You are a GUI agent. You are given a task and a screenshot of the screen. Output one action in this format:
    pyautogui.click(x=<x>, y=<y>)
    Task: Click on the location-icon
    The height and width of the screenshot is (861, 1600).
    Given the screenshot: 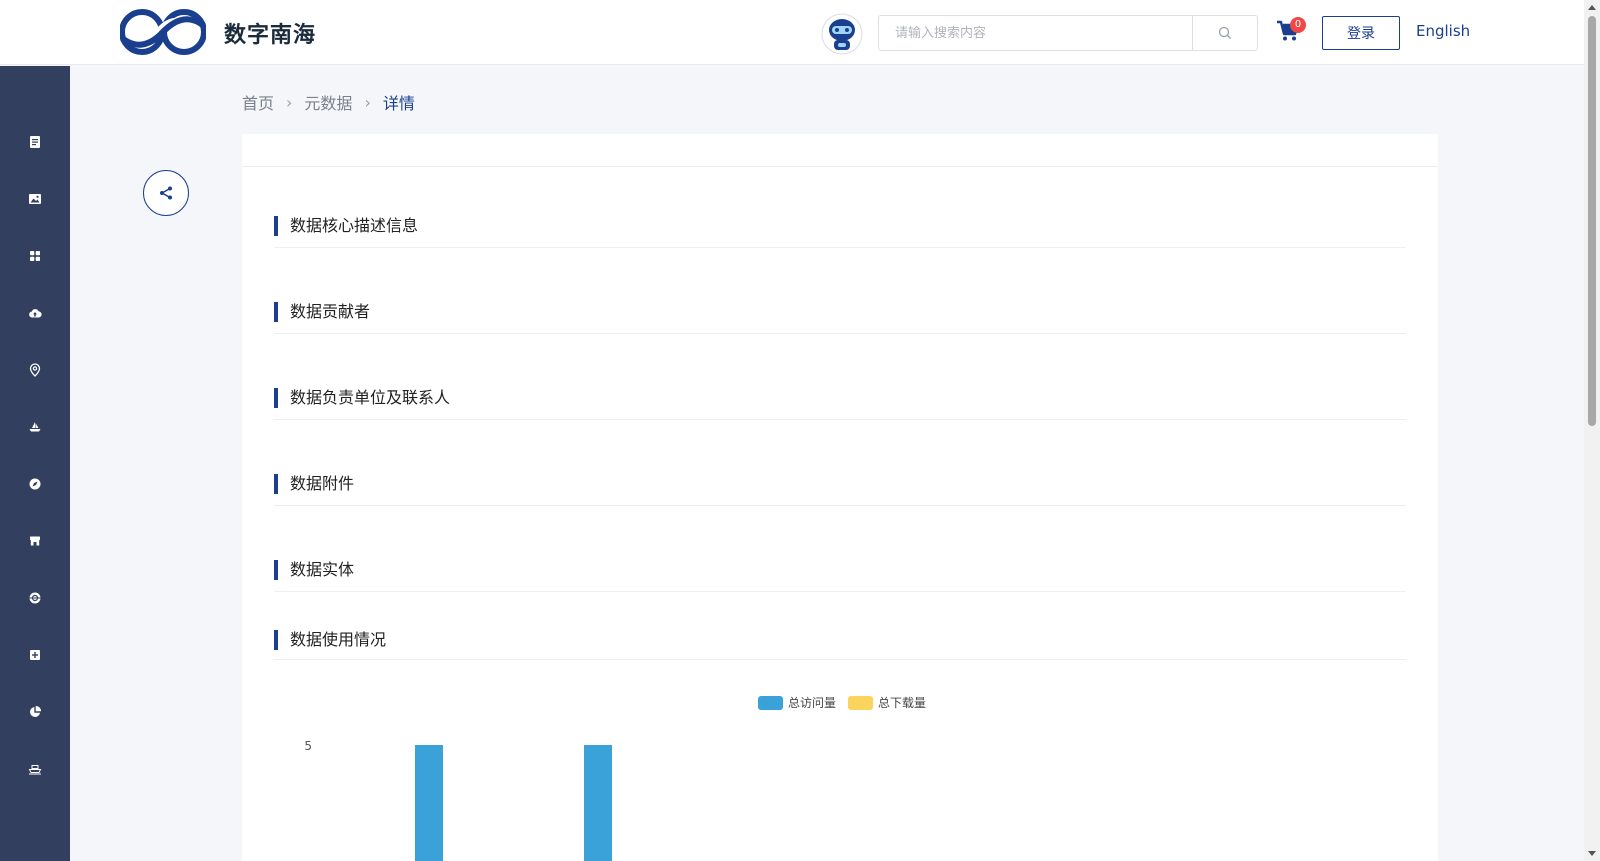 What is the action you would take?
    pyautogui.click(x=35, y=370)
    